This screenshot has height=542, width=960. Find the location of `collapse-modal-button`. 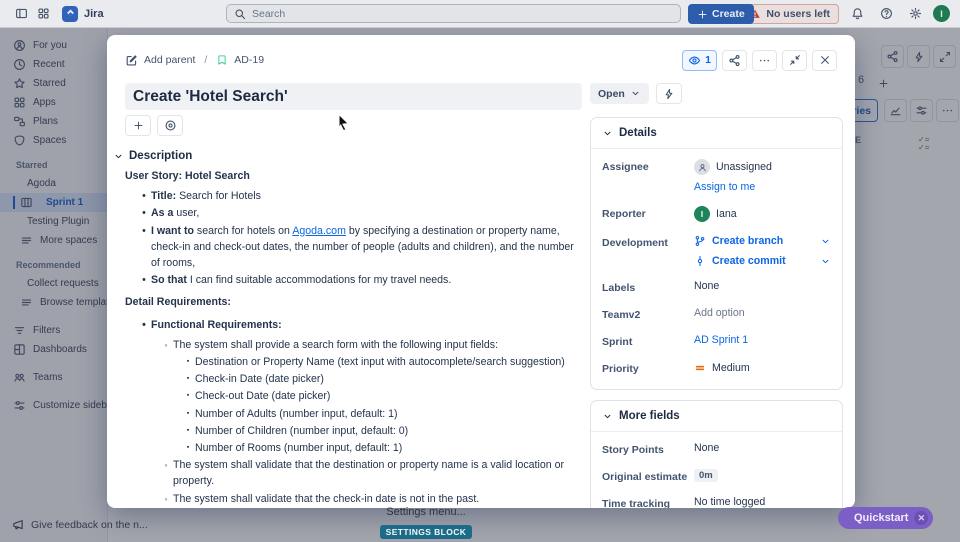

collapse-modal-button is located at coordinates (794, 60).